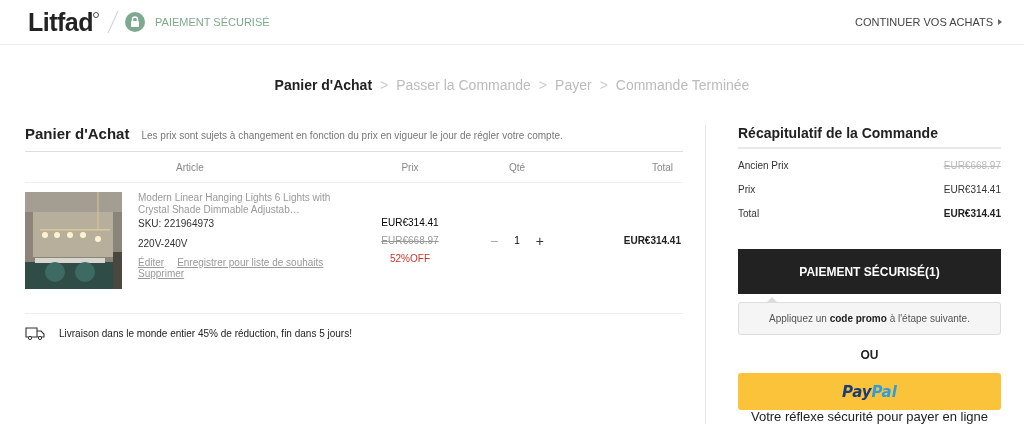 This screenshot has height=424, width=1024. I want to click on secure-checkout-button: PAIEMENT SÉCURISÉ(1), so click(869, 271).